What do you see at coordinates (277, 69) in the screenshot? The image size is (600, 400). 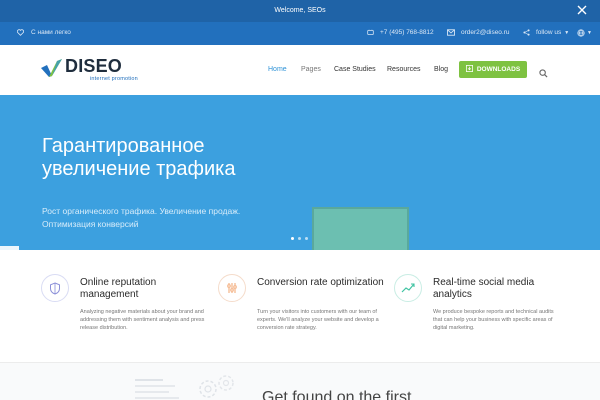 I see `nav-home: Home` at bounding box center [277, 69].